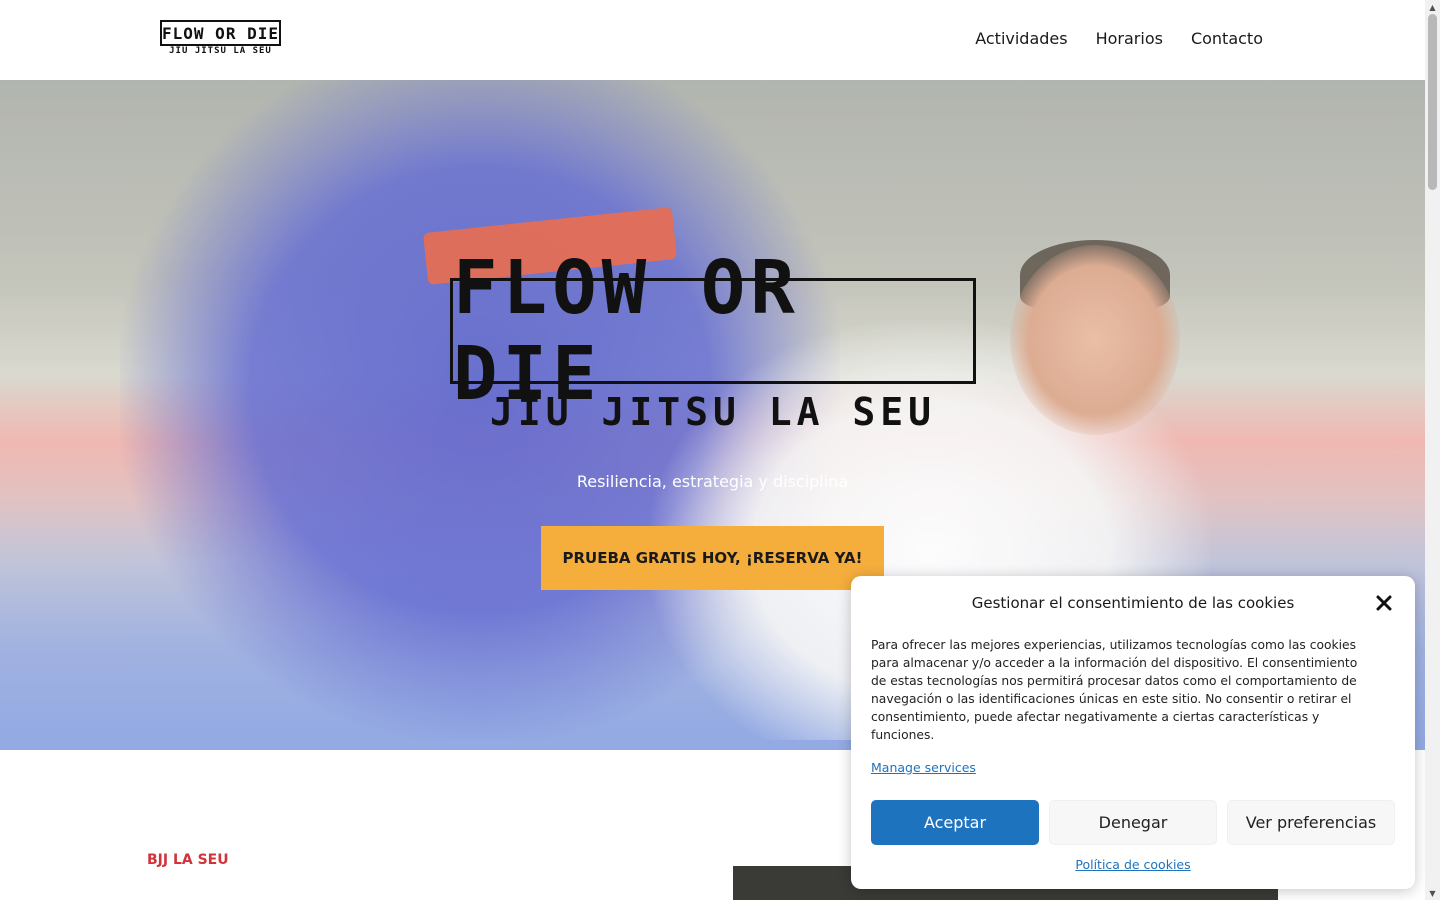 The width and height of the screenshot is (1440, 900). What do you see at coordinates (1432, 450) in the screenshot?
I see `scrollbar: ▲ ▼` at bounding box center [1432, 450].